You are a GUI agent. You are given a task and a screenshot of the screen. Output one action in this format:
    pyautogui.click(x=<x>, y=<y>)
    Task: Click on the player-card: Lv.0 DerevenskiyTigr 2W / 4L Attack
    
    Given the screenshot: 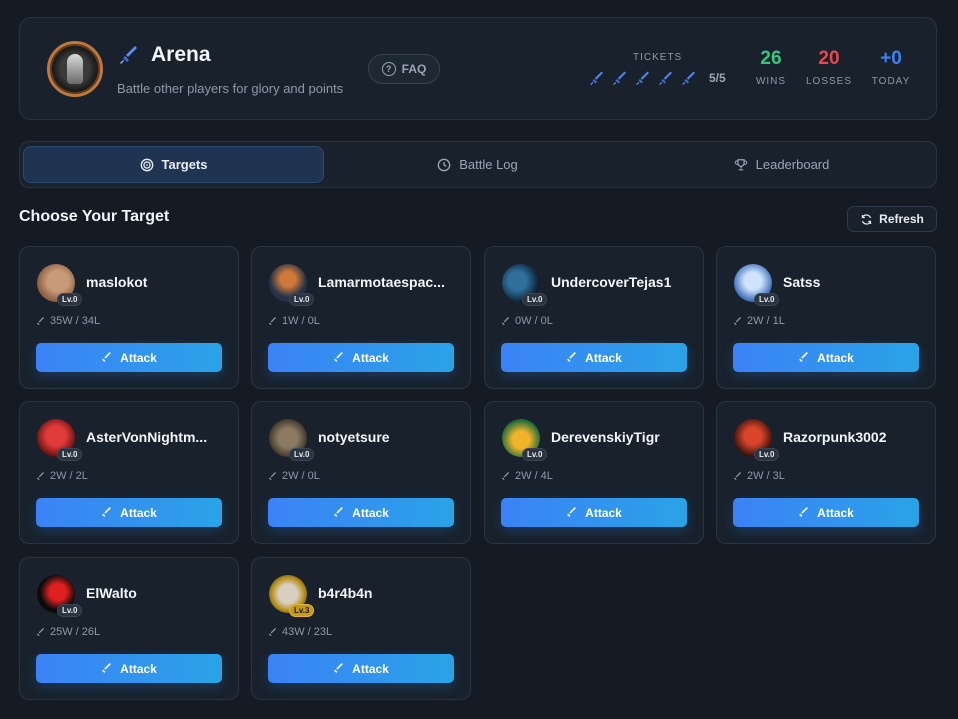 What is the action you would take?
    pyautogui.click(x=594, y=472)
    